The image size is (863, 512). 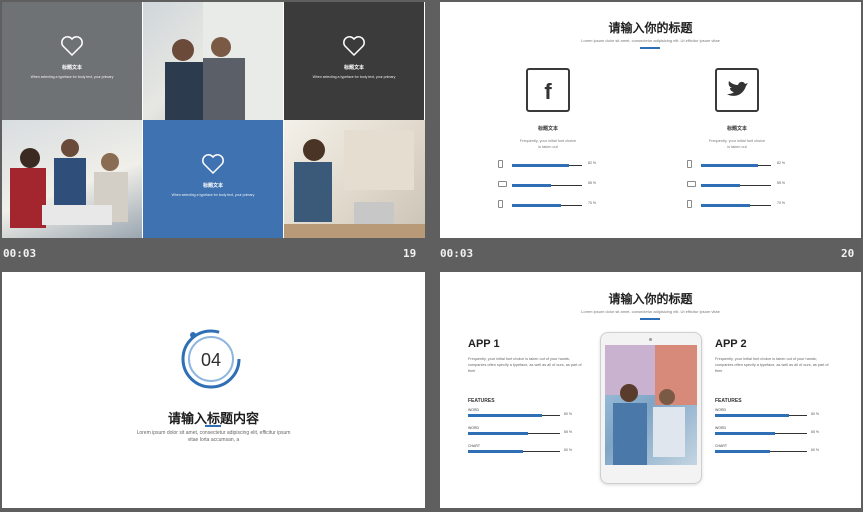 I want to click on tablet-mockup, so click(x=651, y=408).